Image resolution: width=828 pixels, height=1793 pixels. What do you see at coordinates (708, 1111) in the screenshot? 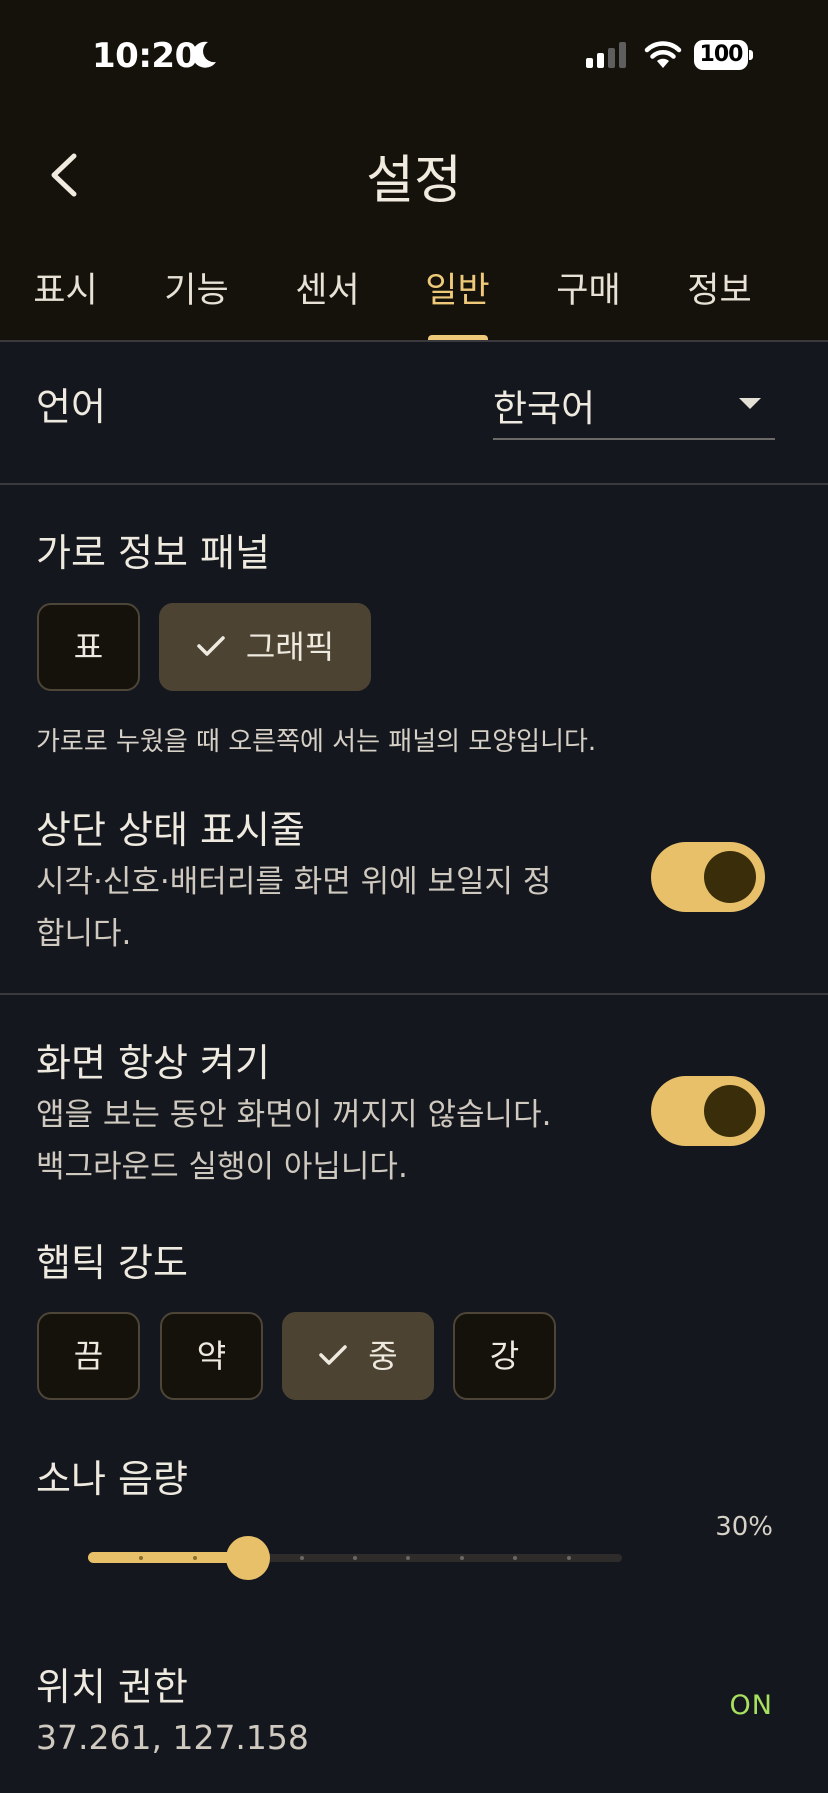
I see `keep-screen-on-toggle` at bounding box center [708, 1111].